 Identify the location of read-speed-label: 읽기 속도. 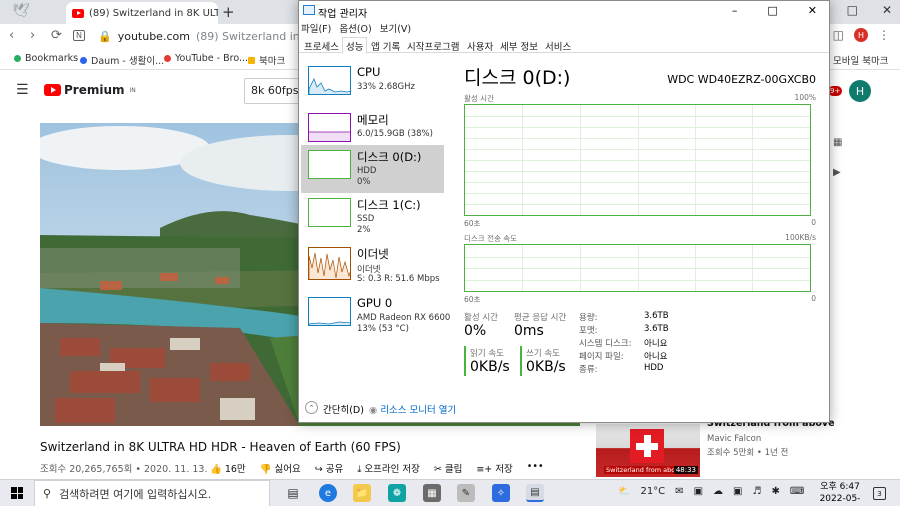
(487, 354).